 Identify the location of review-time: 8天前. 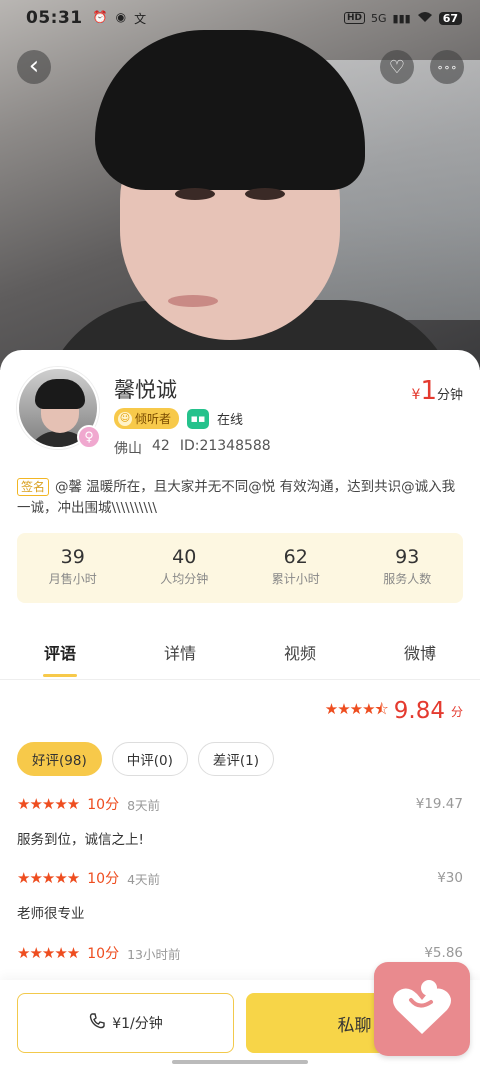
(144, 805).